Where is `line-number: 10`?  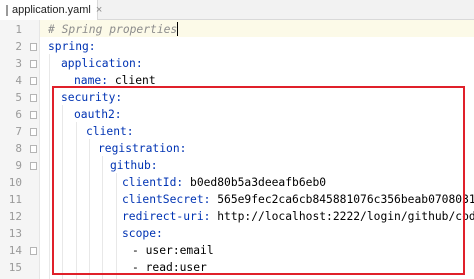 line-number: 10 is located at coordinates (15, 182).